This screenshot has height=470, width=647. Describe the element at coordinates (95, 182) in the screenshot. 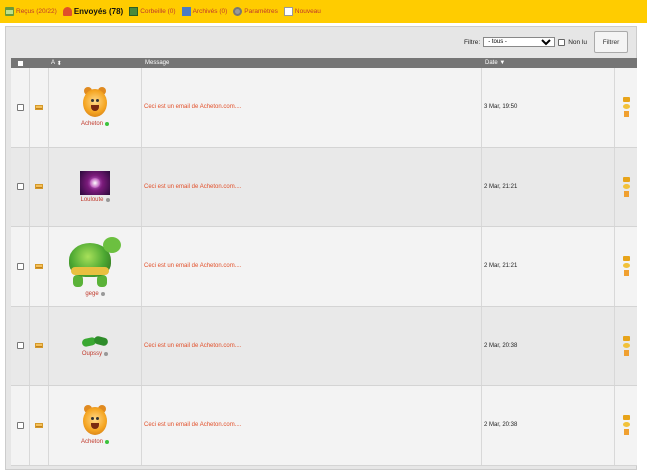

I see `purple-eye-avatar` at that location.